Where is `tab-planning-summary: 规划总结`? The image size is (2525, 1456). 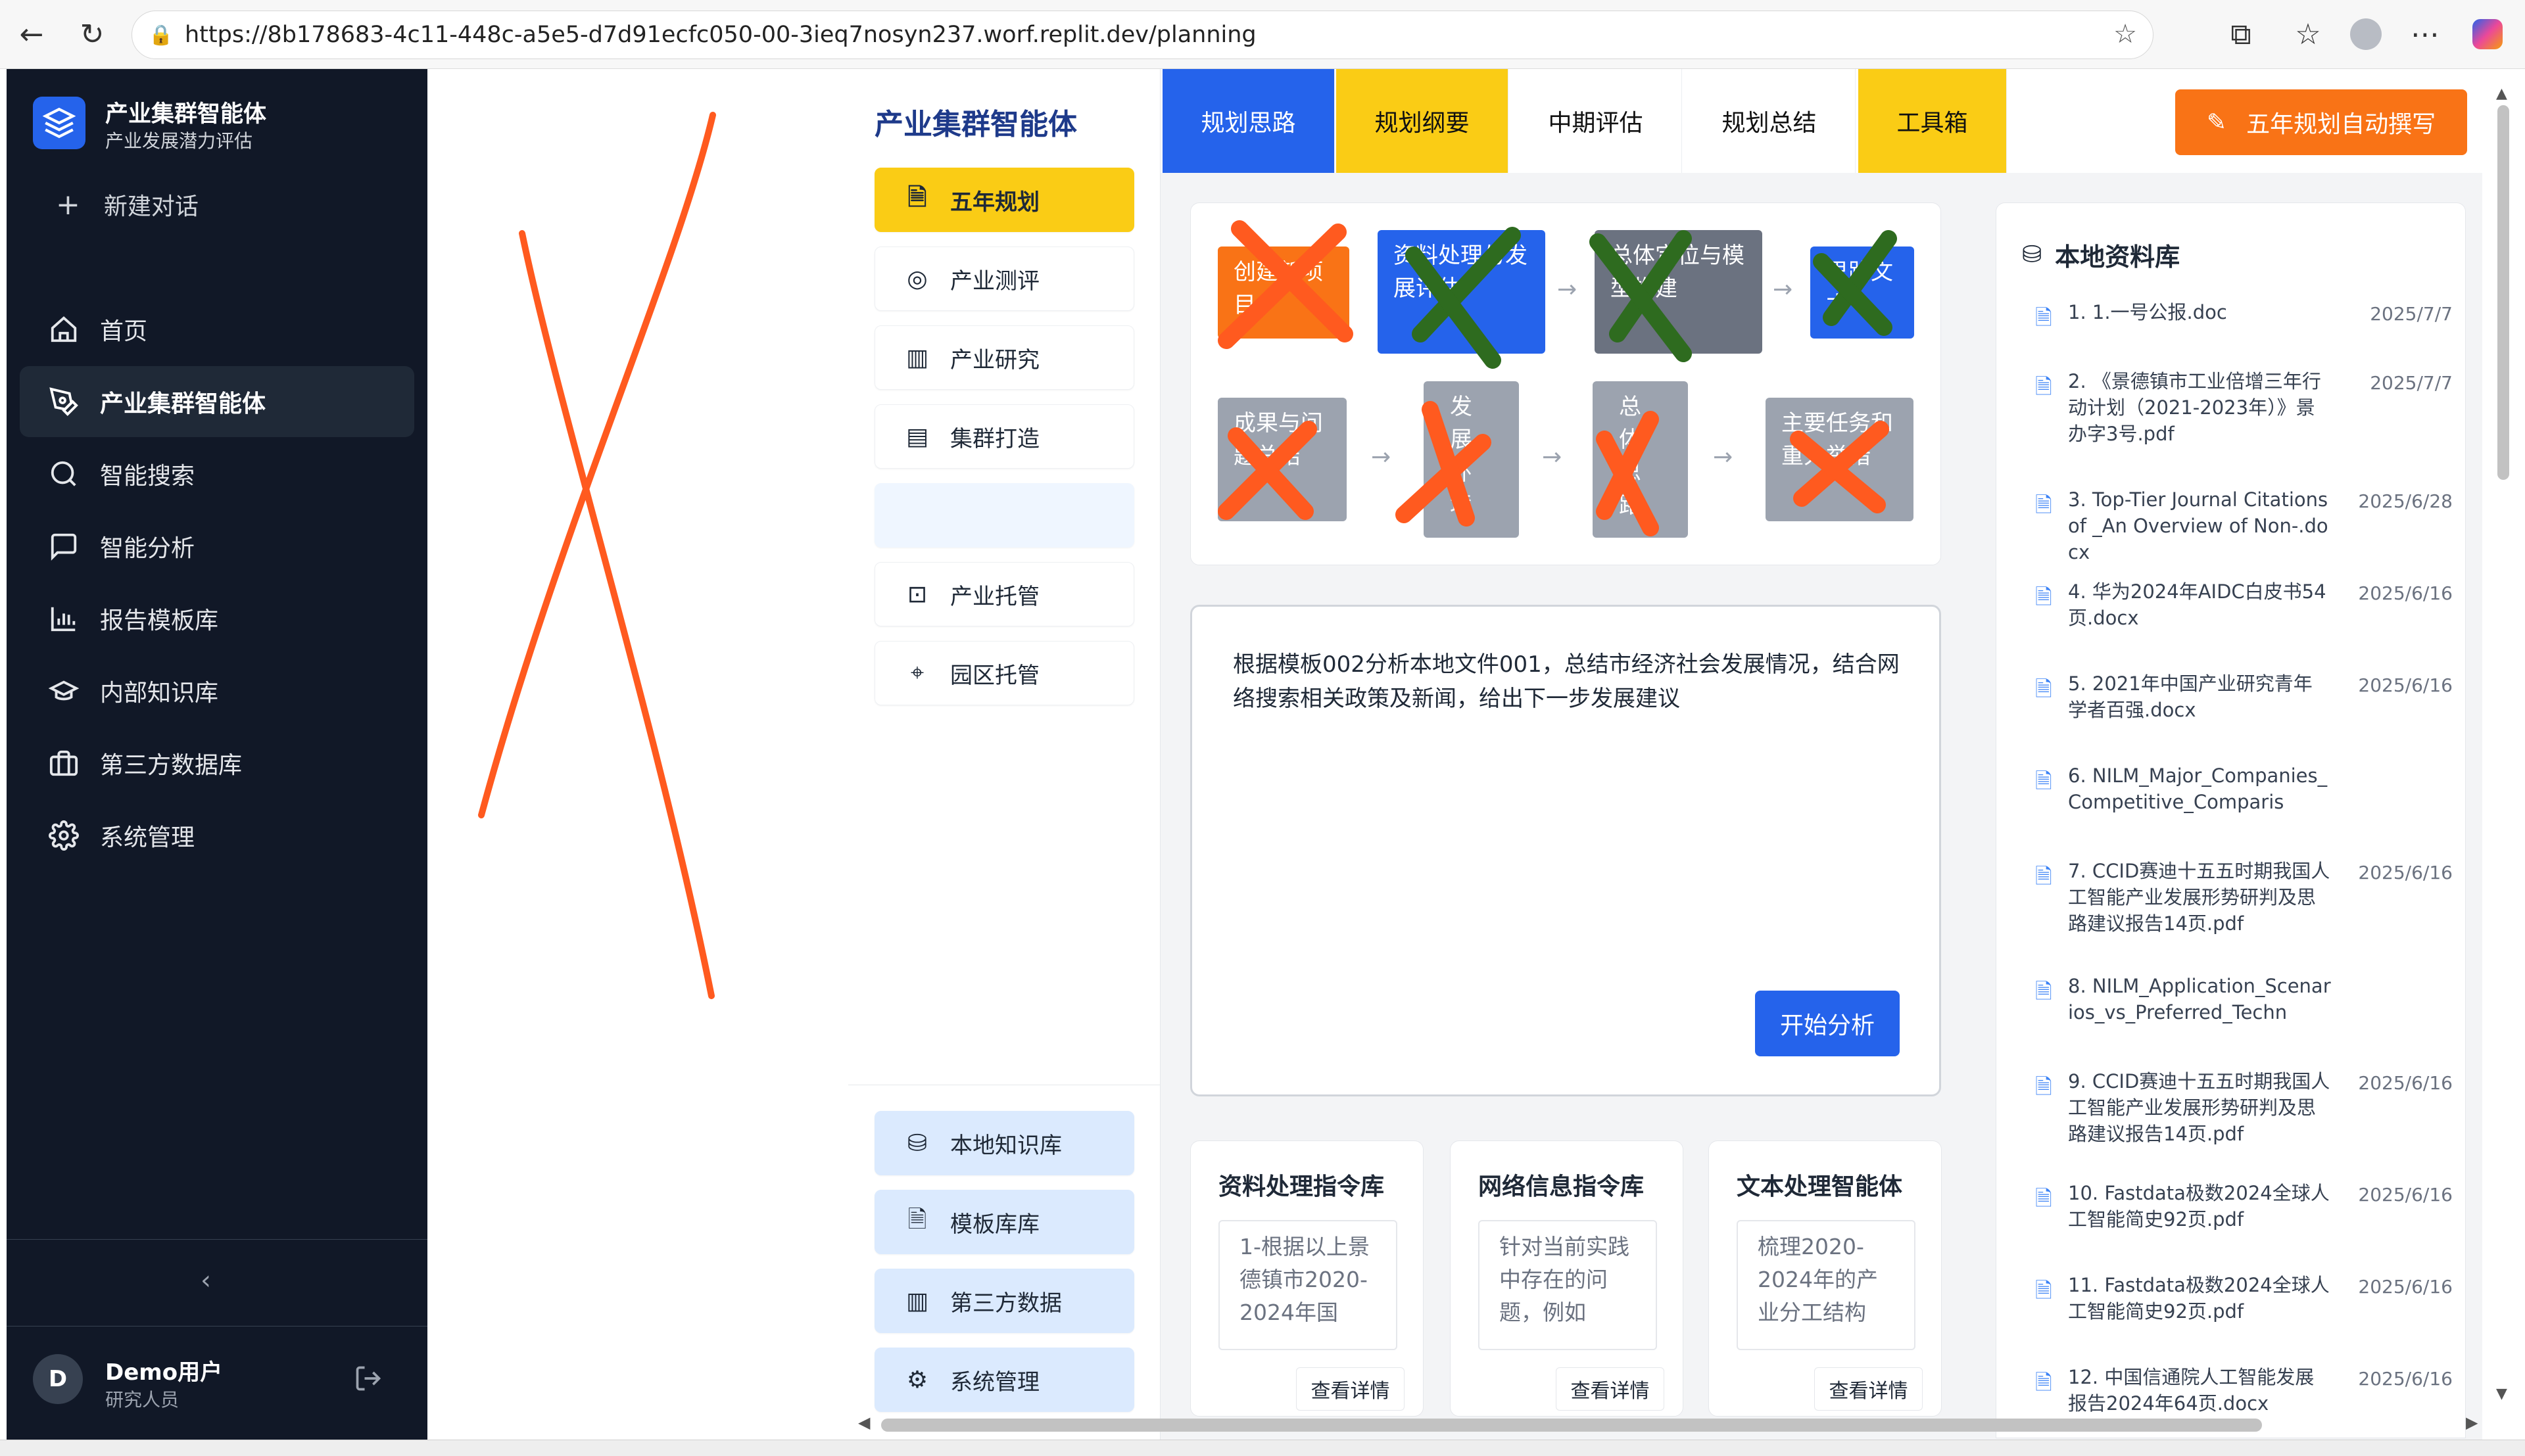
tab-planning-summary: 规划总结 is located at coordinates (1769, 121).